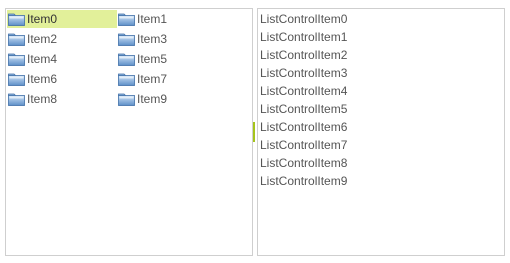 This screenshot has height=263, width=510. Describe the element at coordinates (381, 145) in the screenshot. I see `list-item: ListControlItem7` at that location.